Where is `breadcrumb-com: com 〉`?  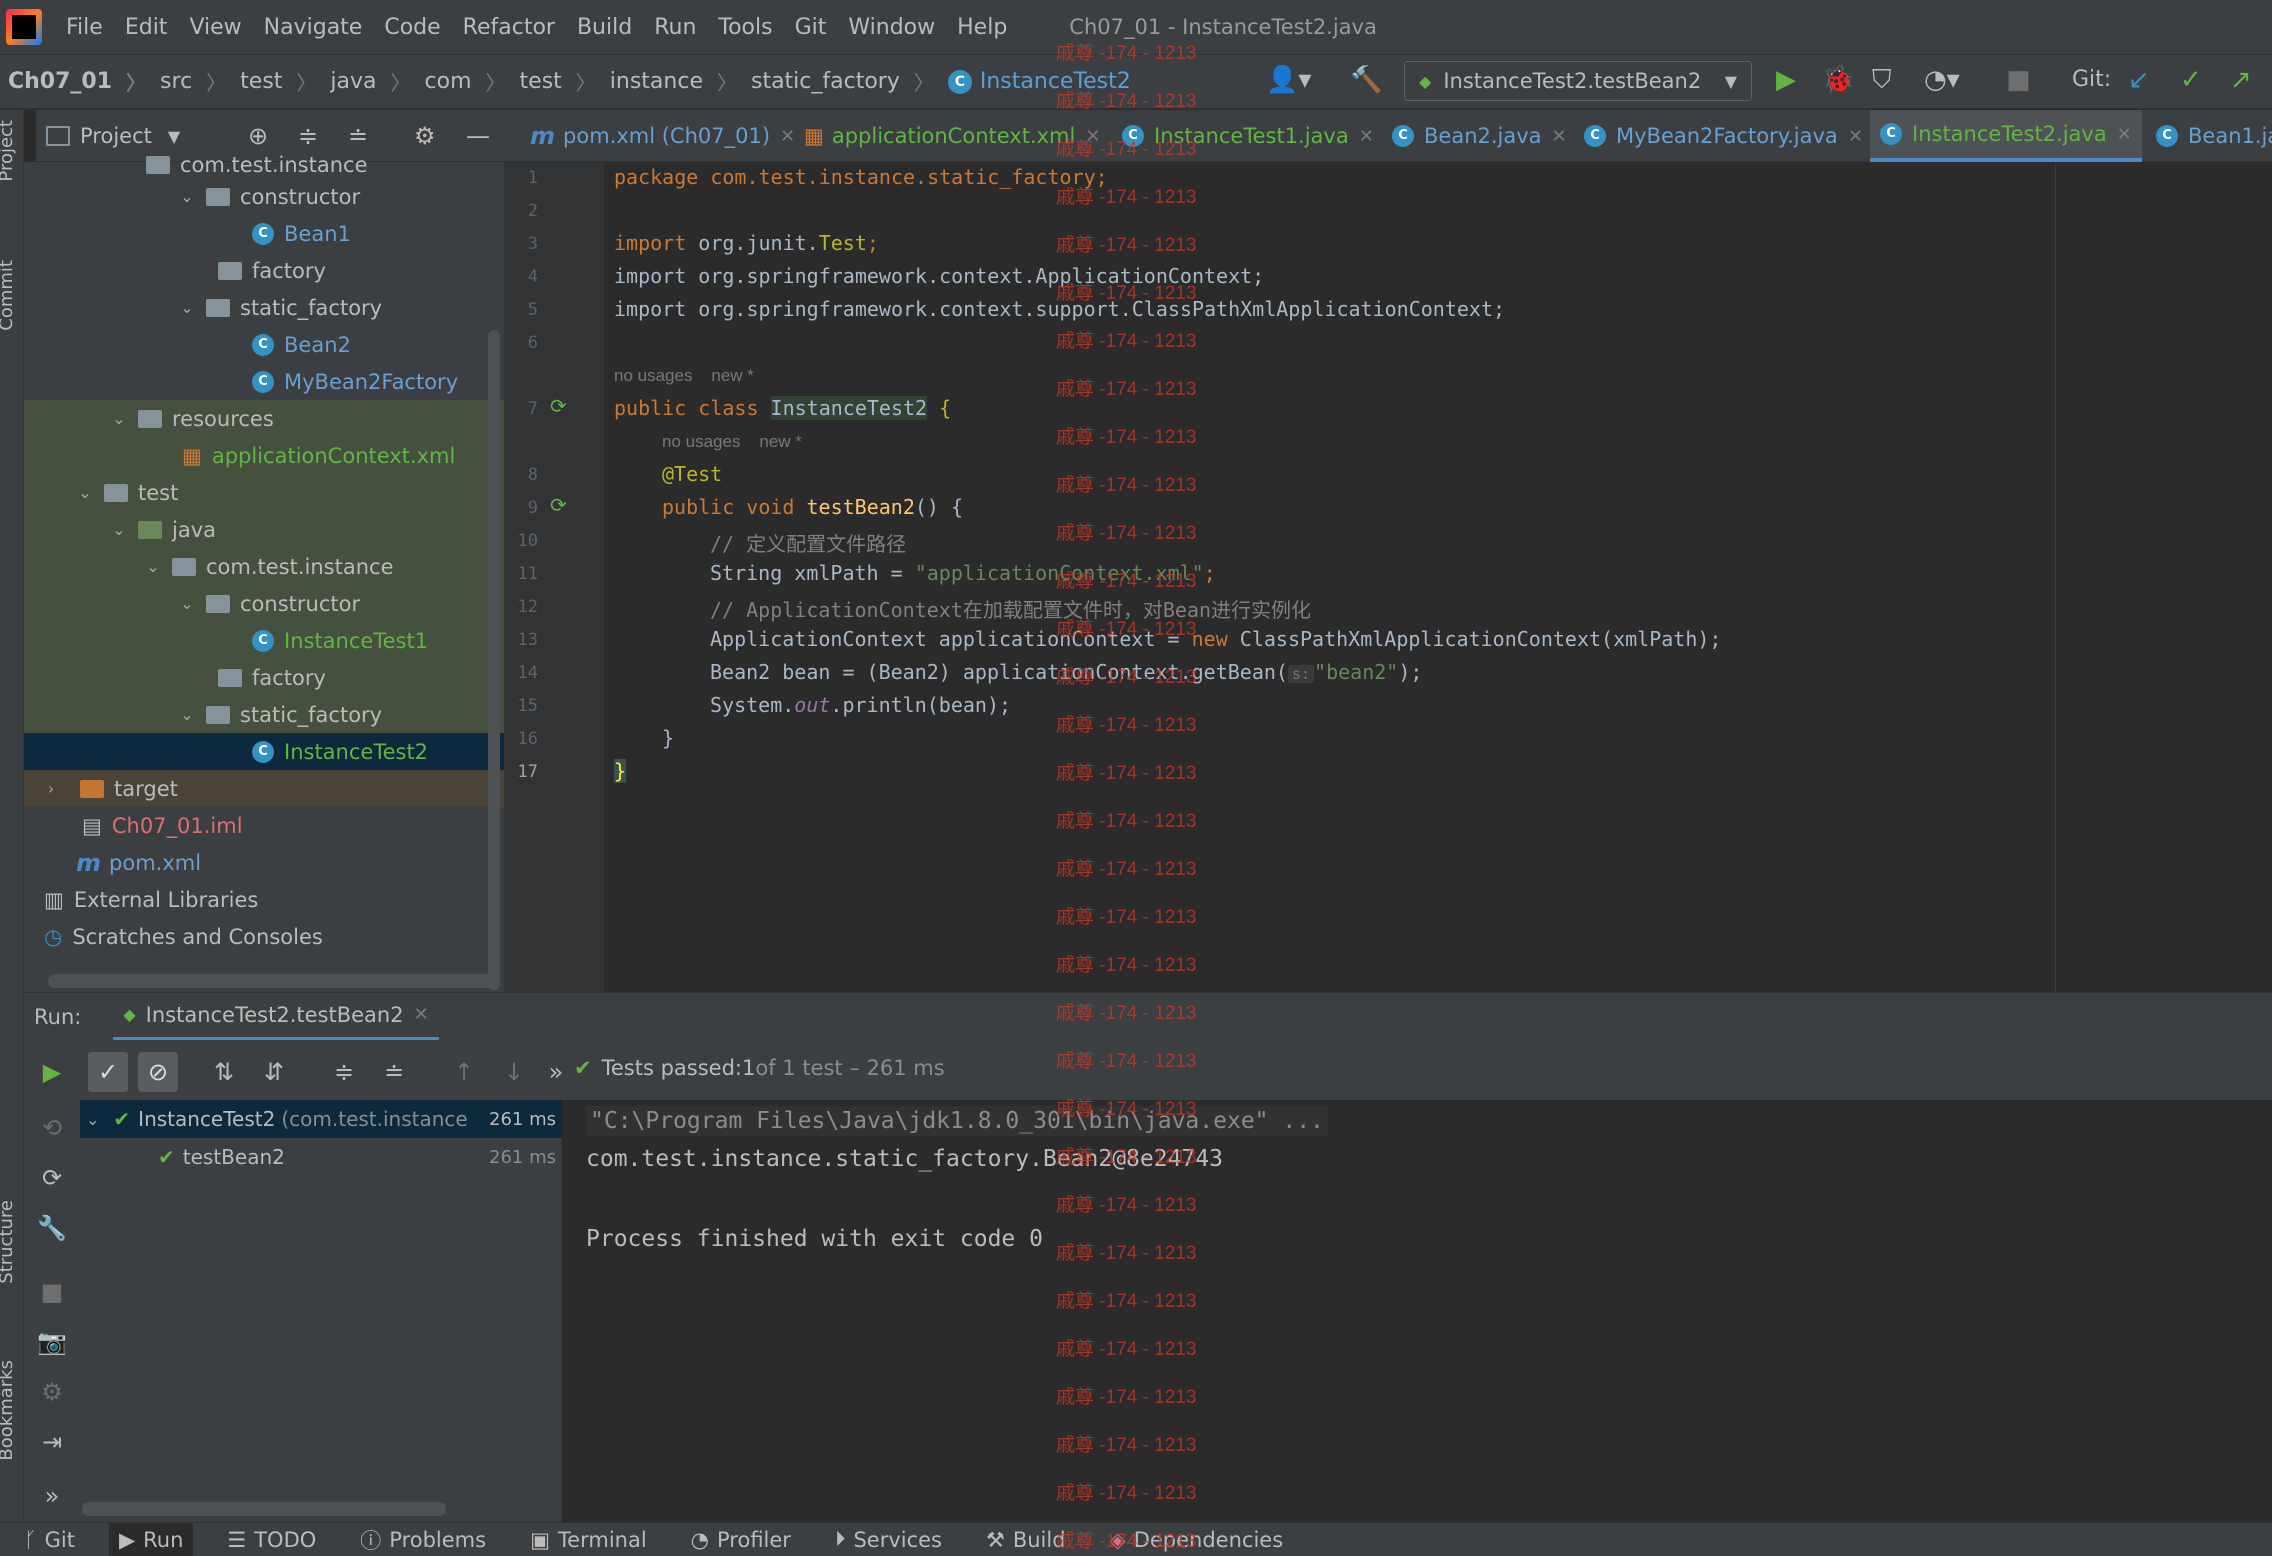 breadcrumb-com: com 〉 is located at coordinates (472, 81).